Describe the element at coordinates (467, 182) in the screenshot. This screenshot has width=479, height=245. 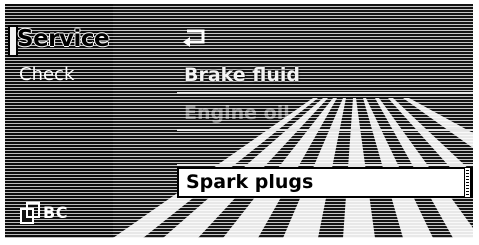
I see `scrollbar` at that location.